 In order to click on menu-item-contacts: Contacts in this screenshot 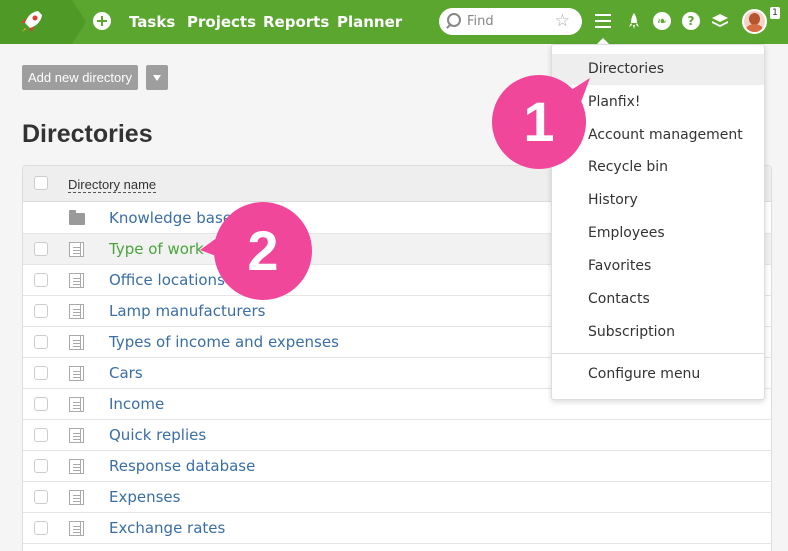, I will do `click(658, 299)`.